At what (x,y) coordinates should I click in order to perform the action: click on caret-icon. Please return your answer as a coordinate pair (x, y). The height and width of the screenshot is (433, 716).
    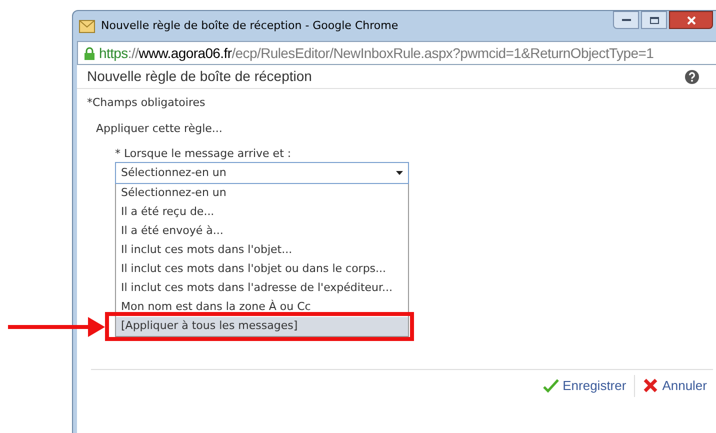
    Looking at the image, I should click on (399, 173).